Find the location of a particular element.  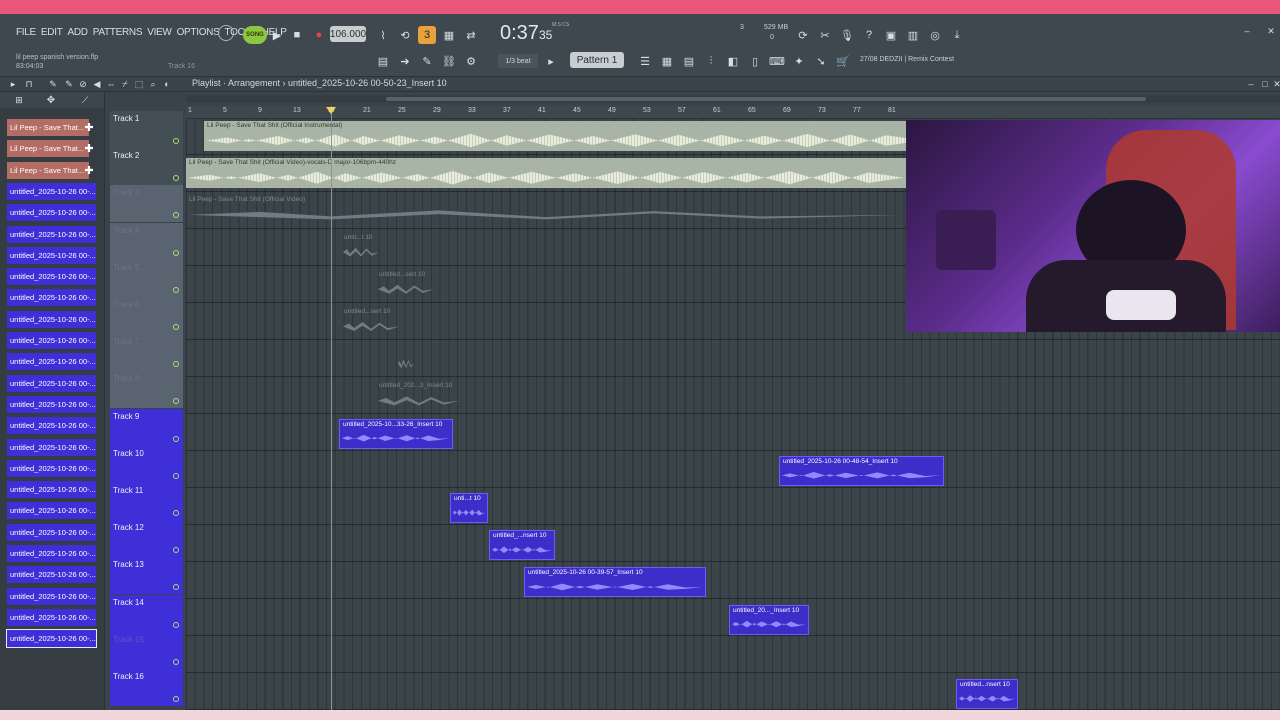

scissors-icon: ✂ is located at coordinates (825, 35).